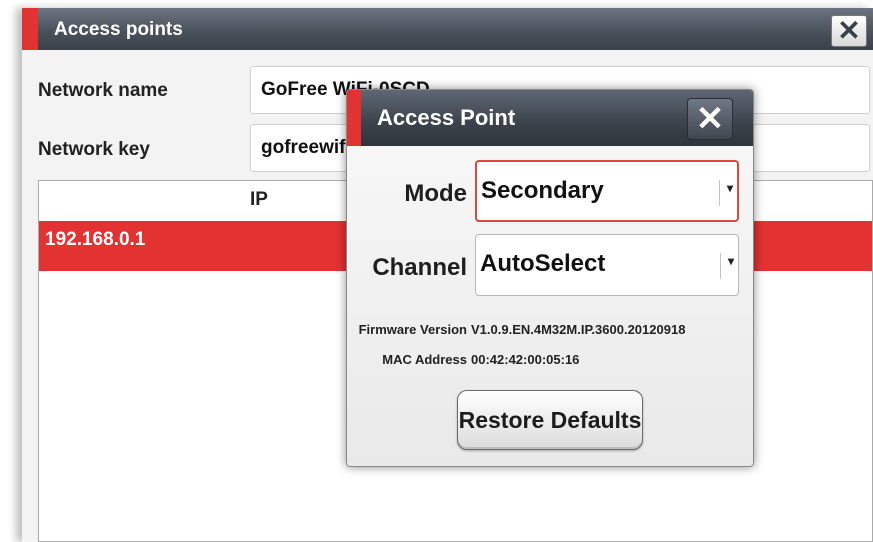  Describe the element at coordinates (447, 29) in the screenshot. I see `window-titlebar: Access points ✕` at that location.